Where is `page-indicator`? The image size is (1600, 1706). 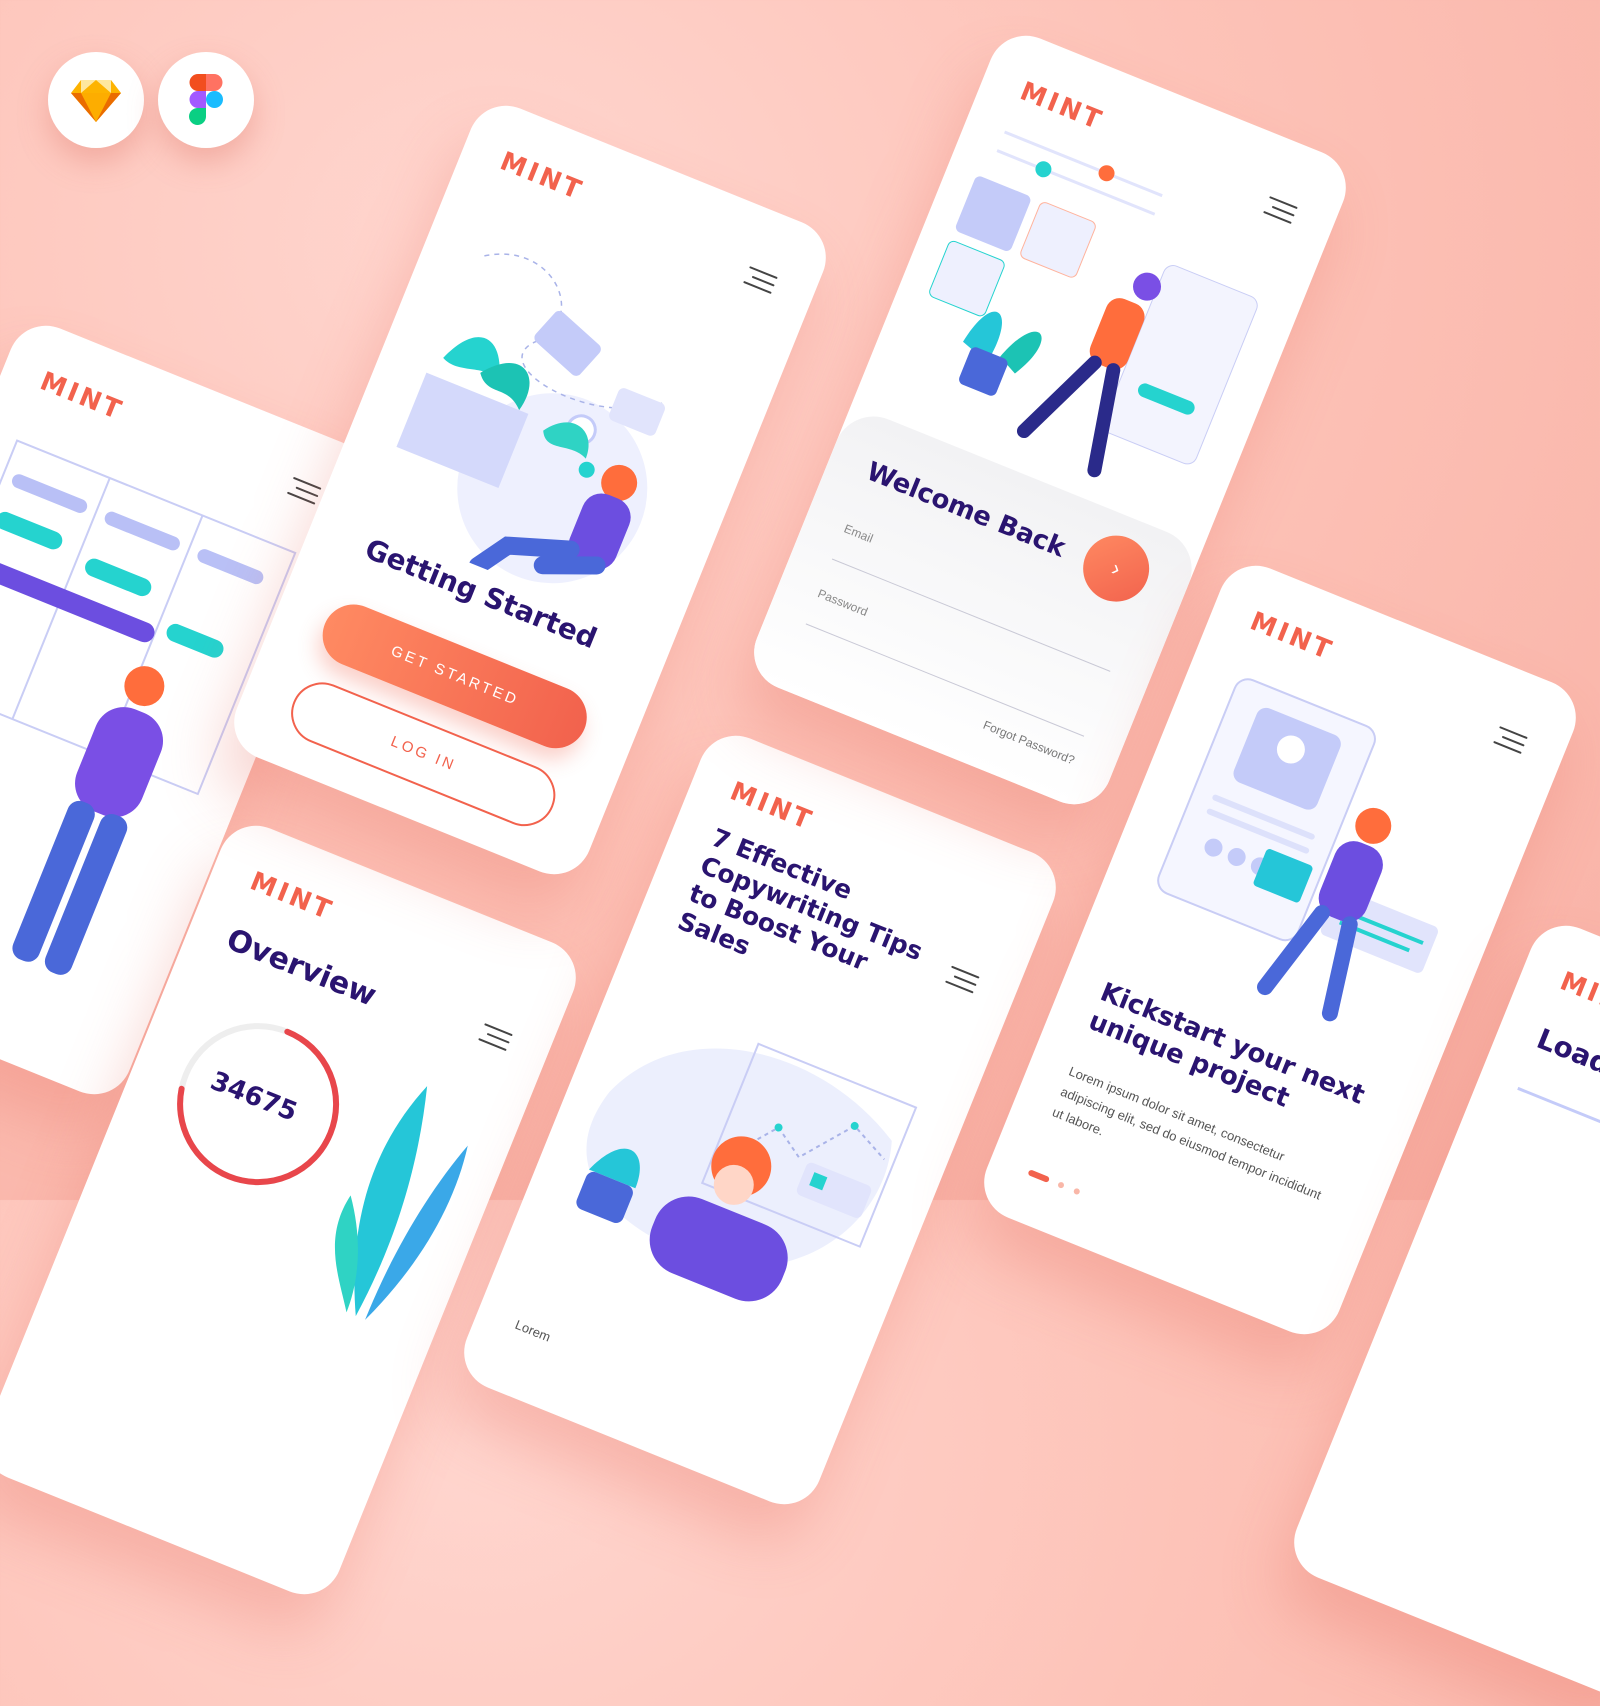 page-indicator is located at coordinates (1055, 1181).